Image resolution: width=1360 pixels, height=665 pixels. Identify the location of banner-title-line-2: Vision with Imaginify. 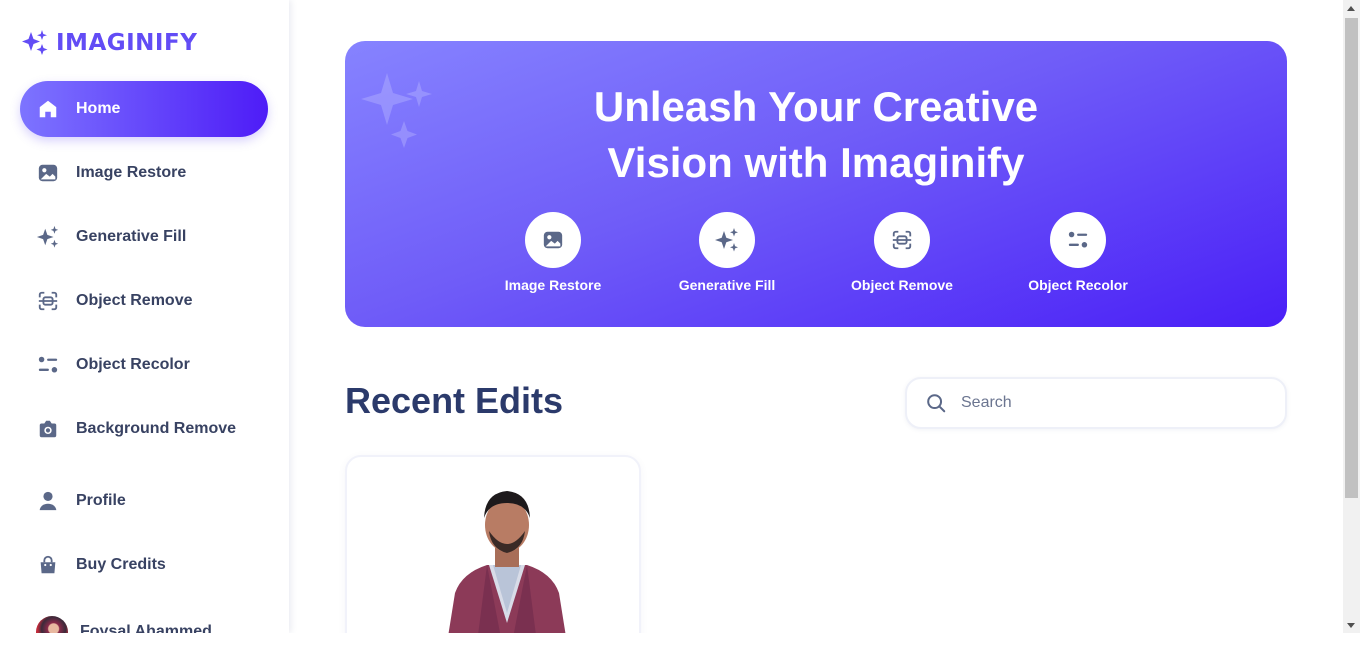
(816, 162).